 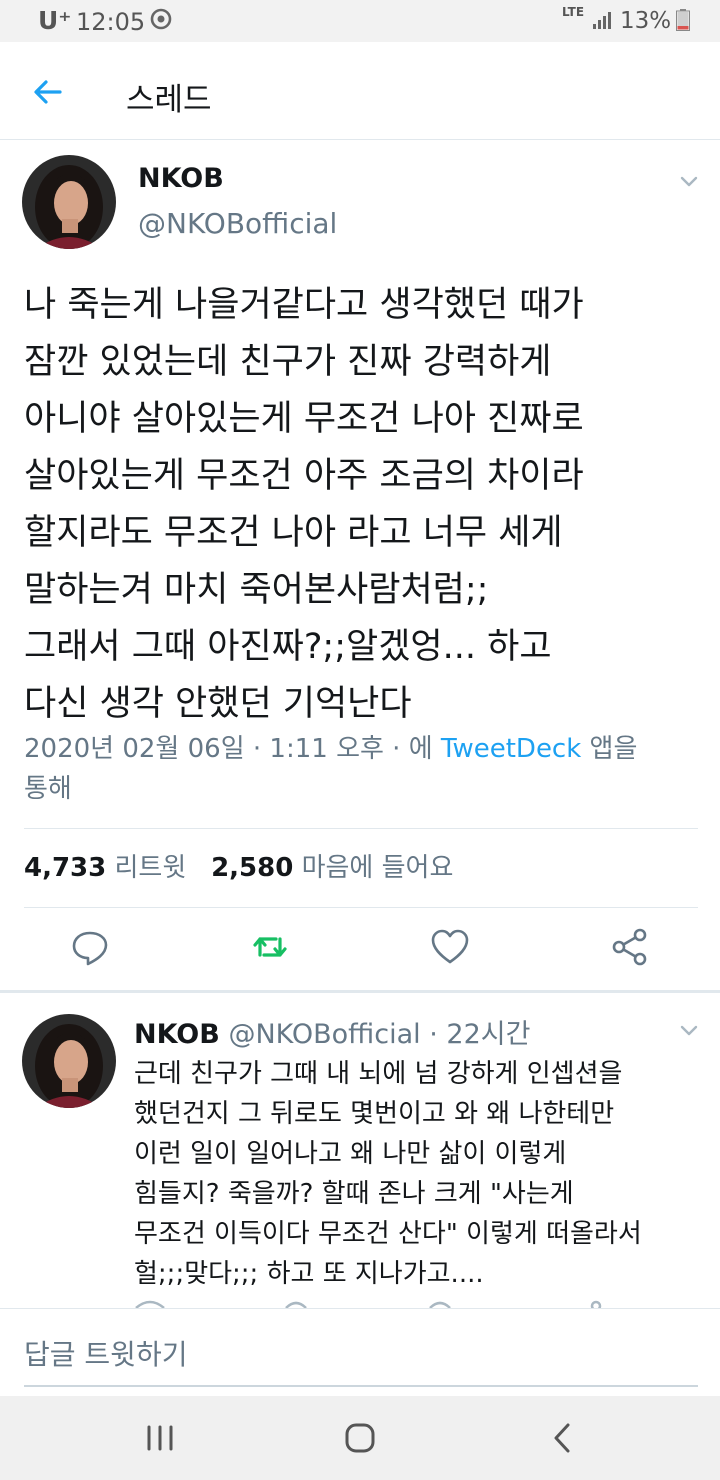 What do you see at coordinates (218, 704) in the screenshot?
I see `tweet-text-line: 다신 생각 안했던 기억난다` at bounding box center [218, 704].